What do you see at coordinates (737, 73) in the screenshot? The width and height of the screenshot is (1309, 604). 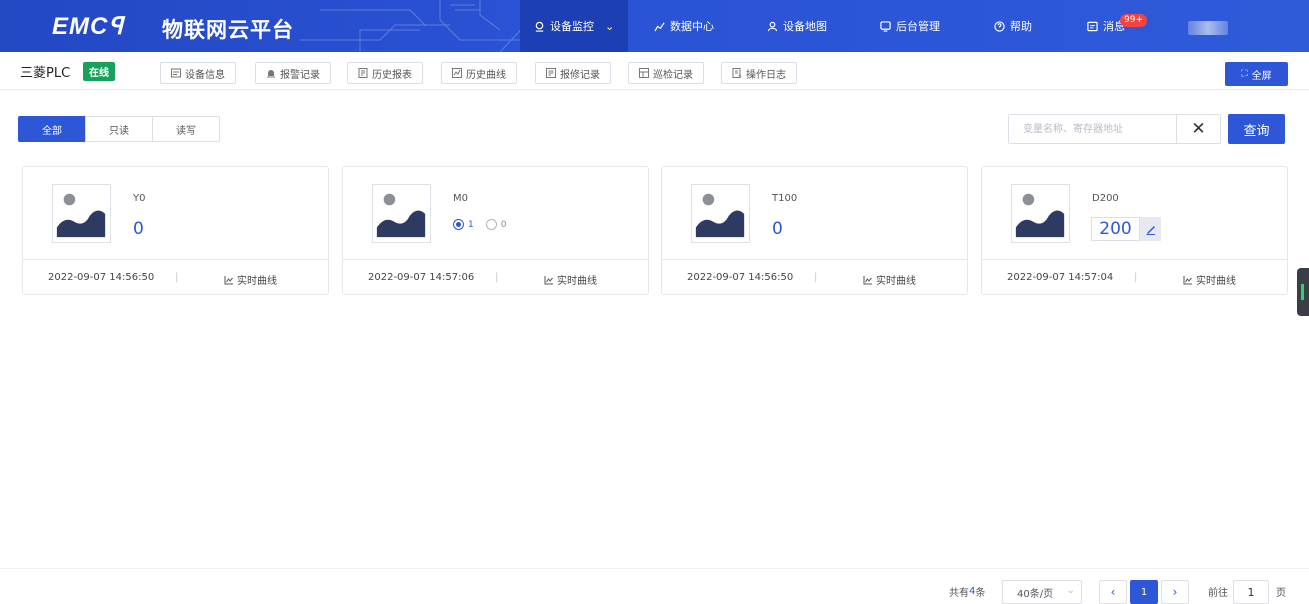 I see `log-icon` at bounding box center [737, 73].